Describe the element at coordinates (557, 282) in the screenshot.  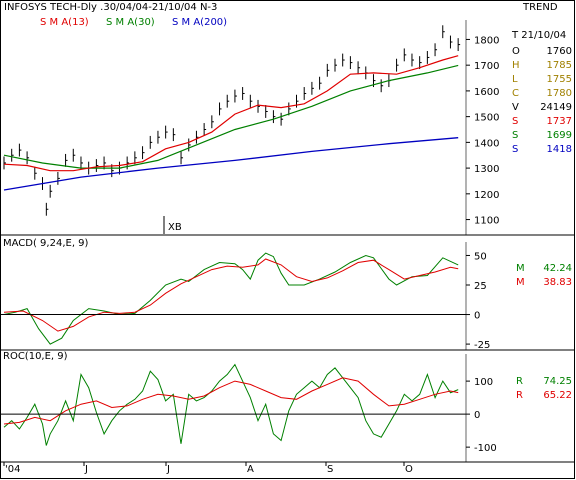
I see `readout-value: 38.83` at that location.